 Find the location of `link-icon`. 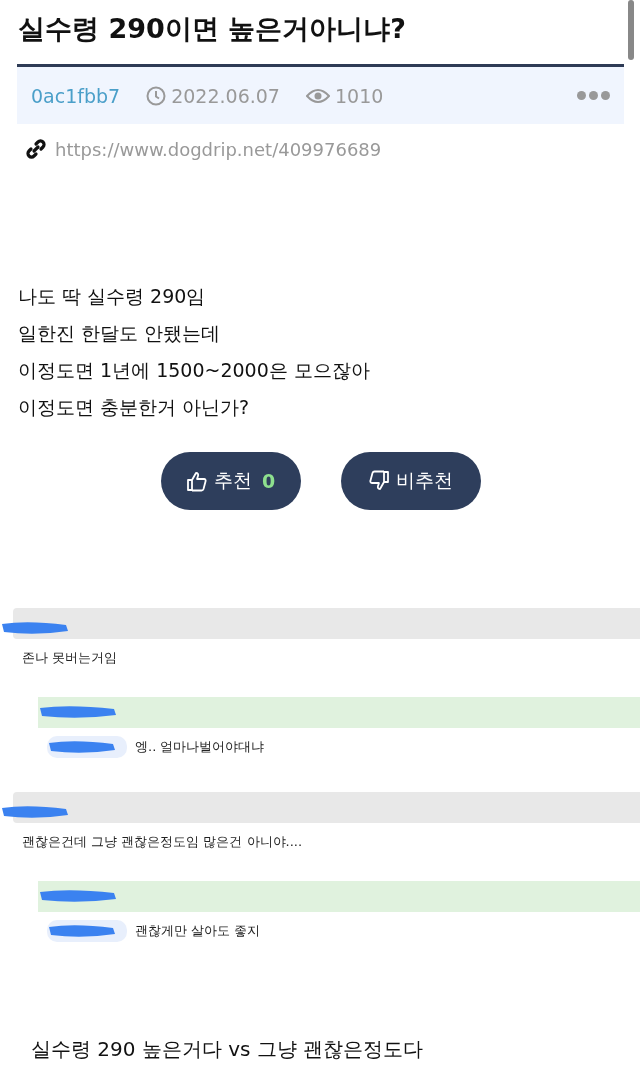

link-icon is located at coordinates (36, 149).